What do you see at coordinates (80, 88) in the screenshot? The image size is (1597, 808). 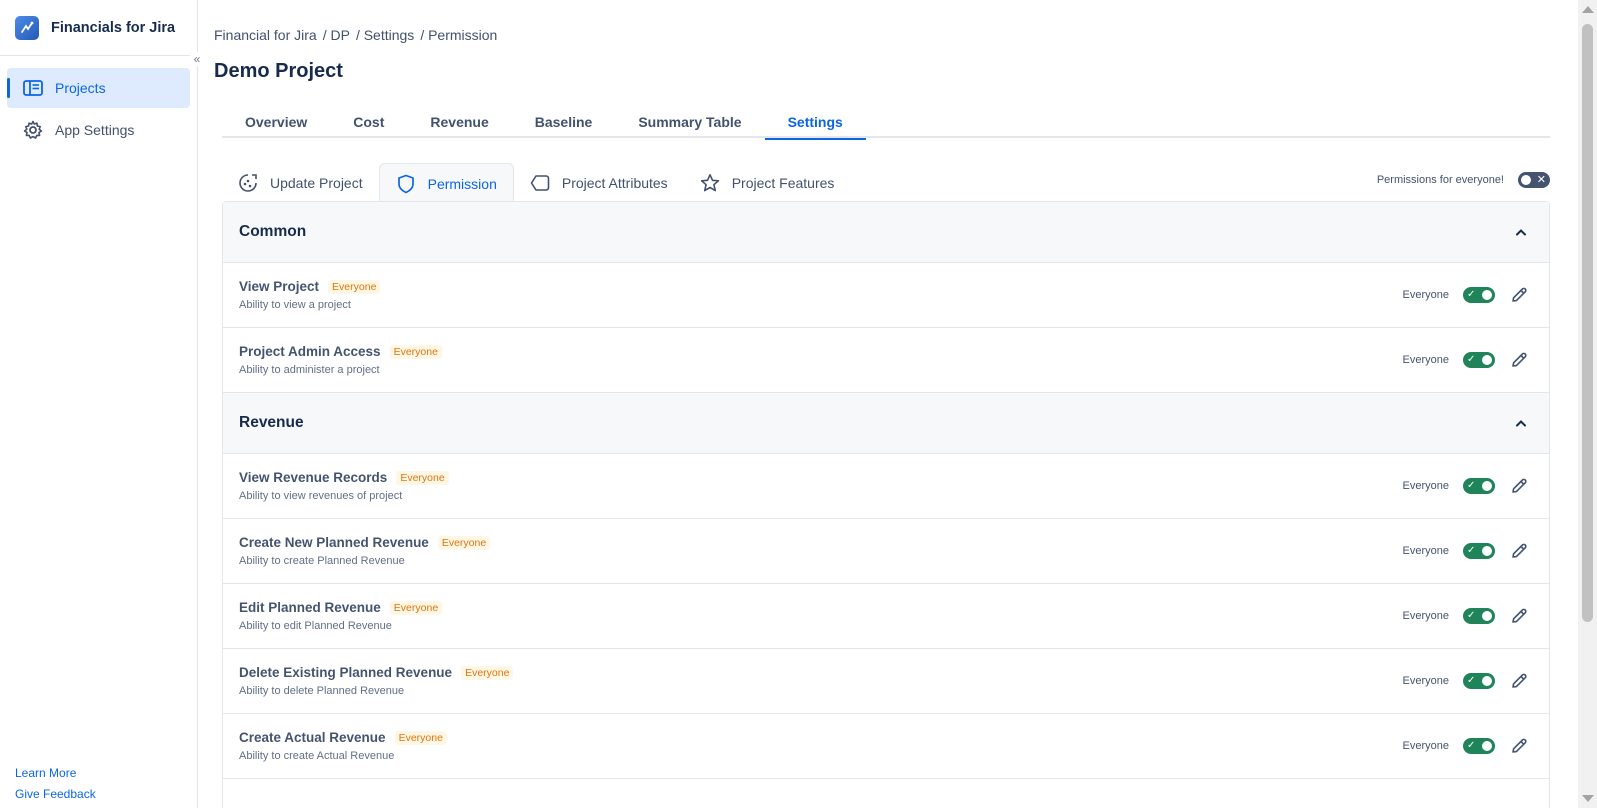 I see `sidebar-item-label: Projects` at bounding box center [80, 88].